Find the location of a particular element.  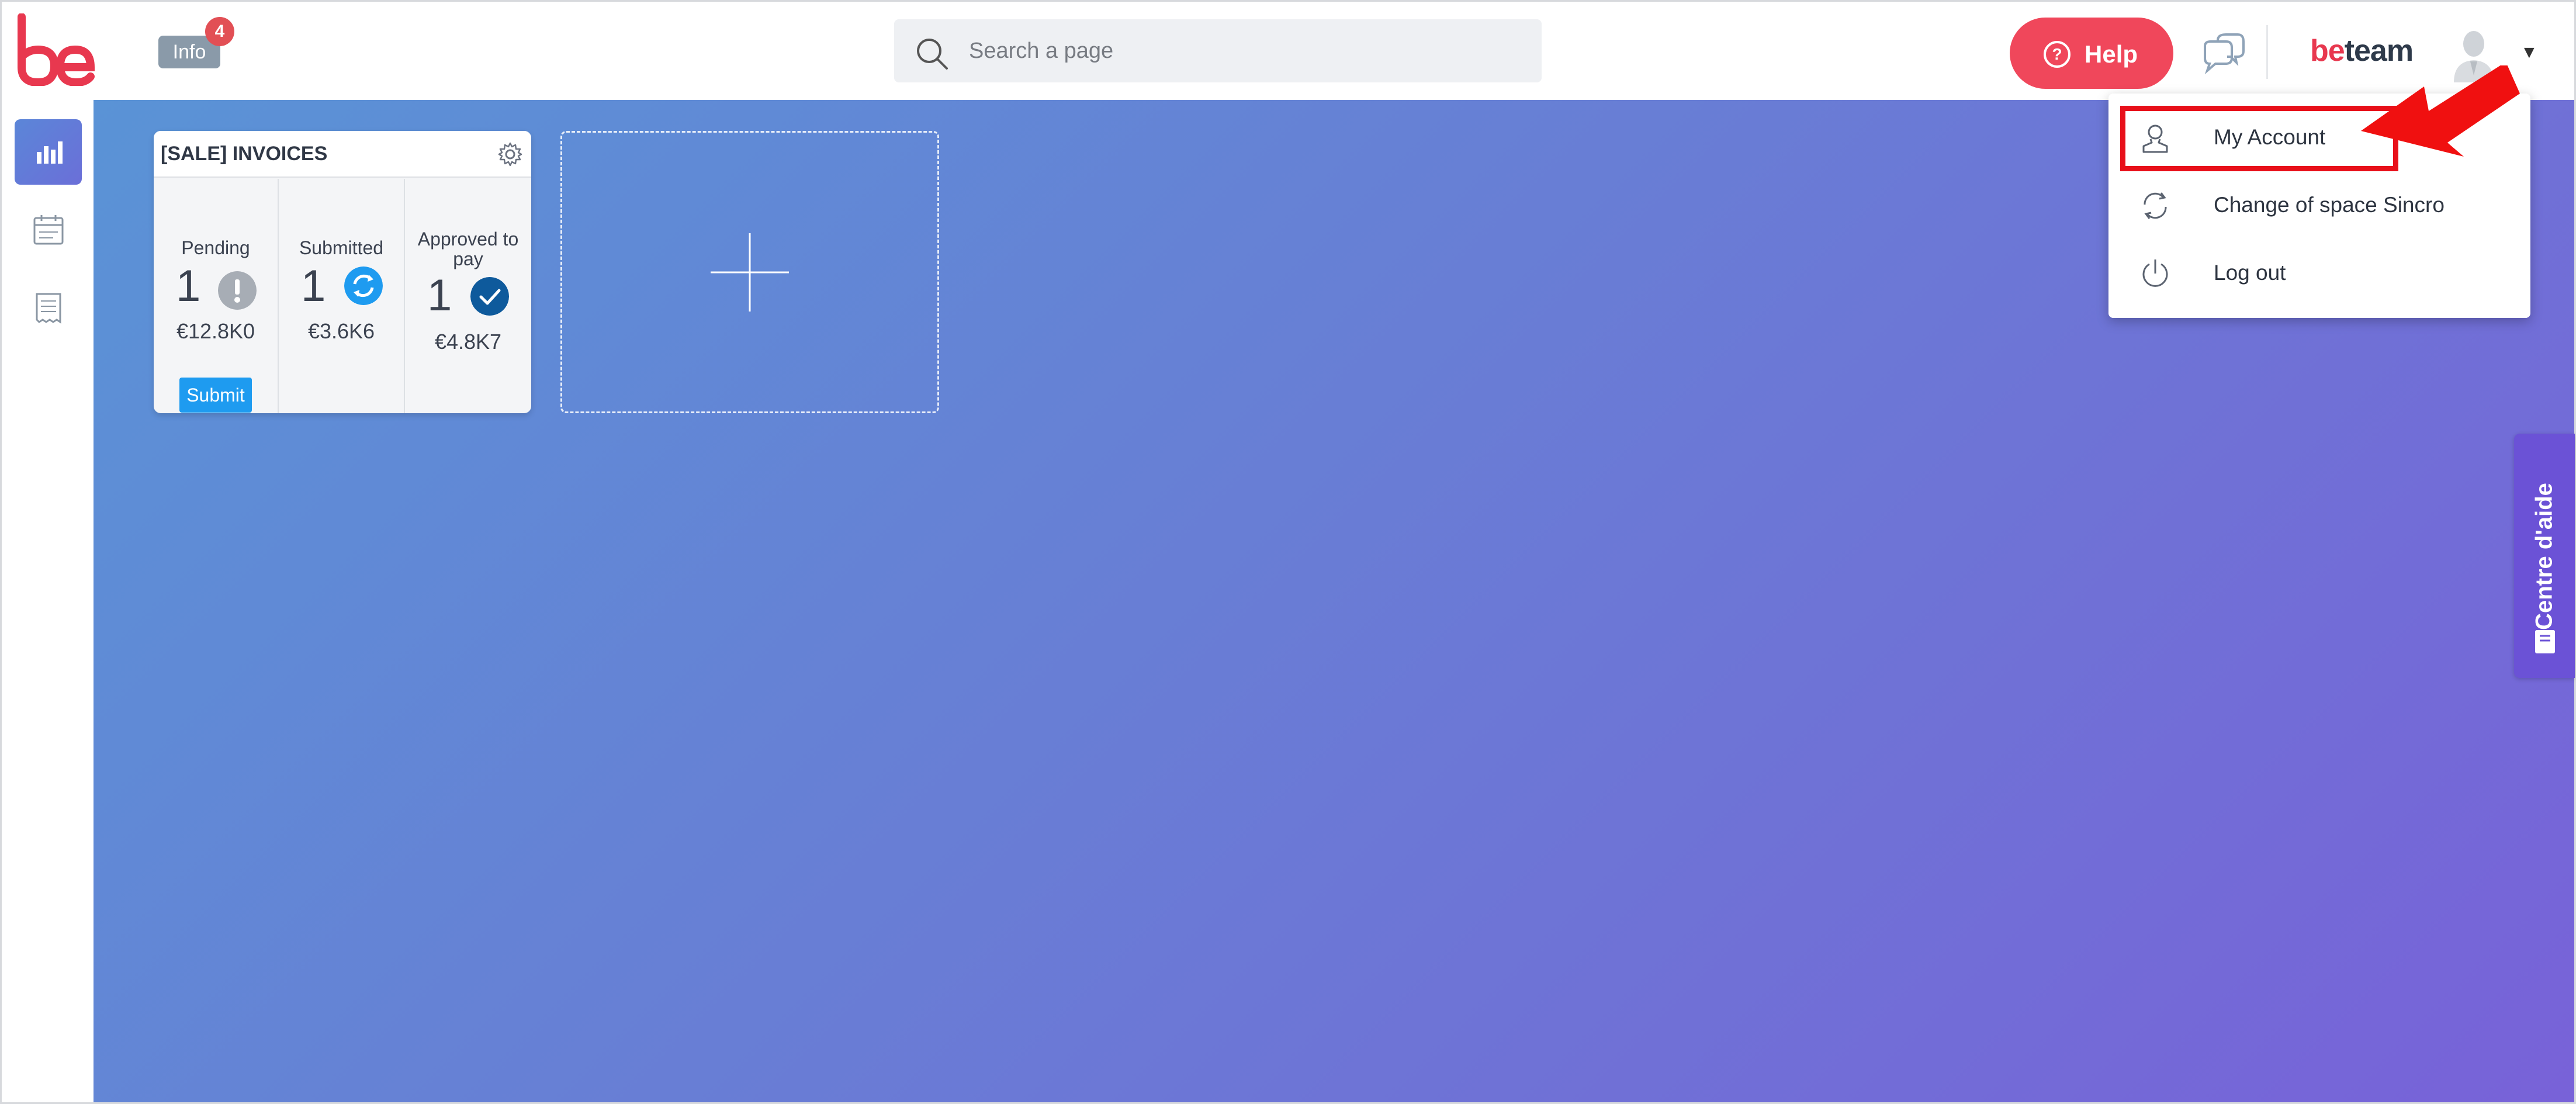

pending-label: Pending is located at coordinates (216, 247).